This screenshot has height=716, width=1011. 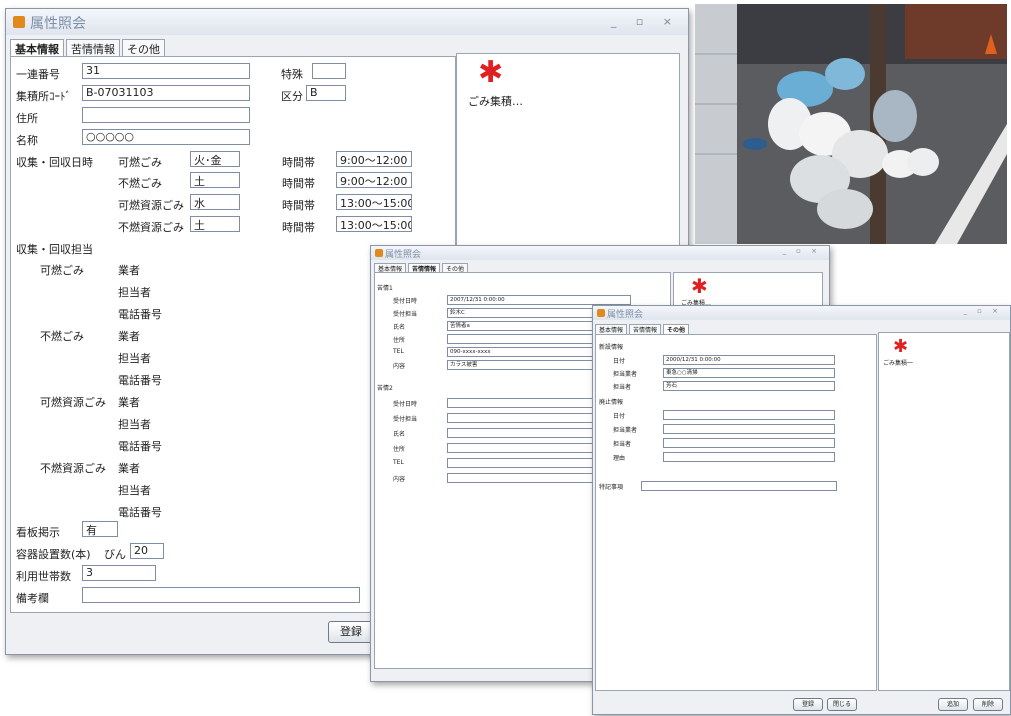 What do you see at coordinates (619, 416) in the screenshot?
I see `other-field-label: 日付` at bounding box center [619, 416].